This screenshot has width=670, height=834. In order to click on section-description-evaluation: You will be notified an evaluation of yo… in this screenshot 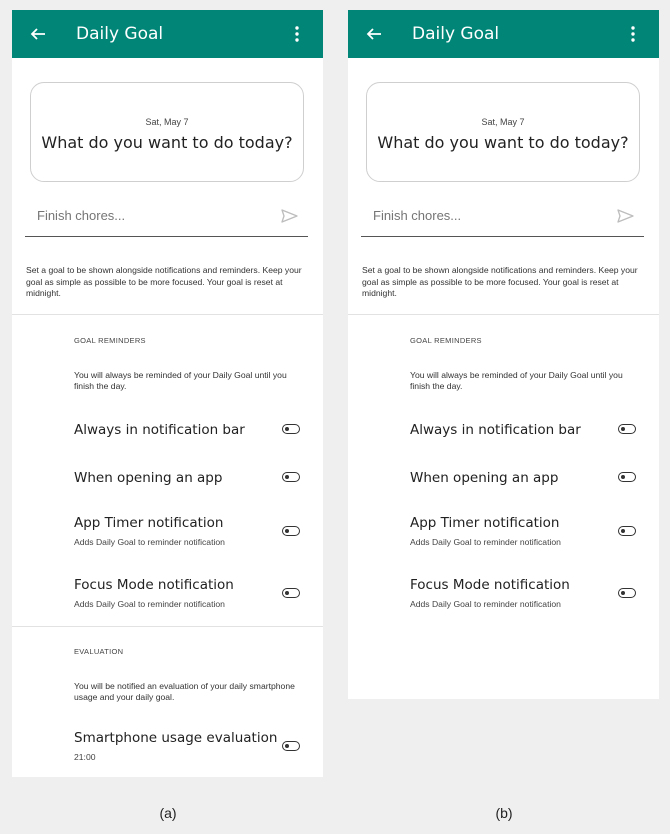, I will do `click(184, 691)`.